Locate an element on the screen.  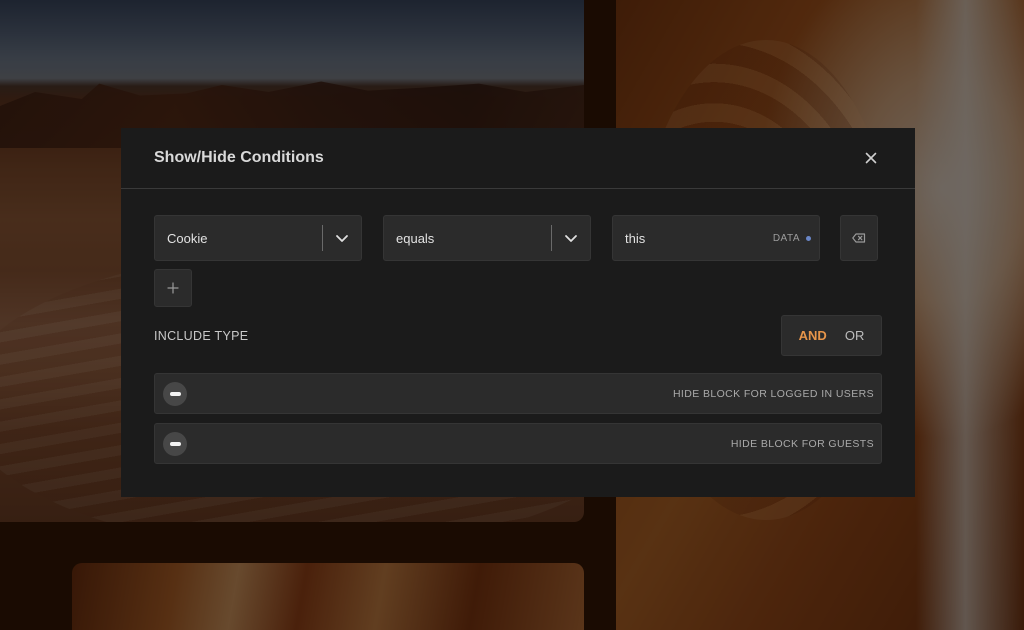
hide-guests-toggle is located at coordinates (175, 443).